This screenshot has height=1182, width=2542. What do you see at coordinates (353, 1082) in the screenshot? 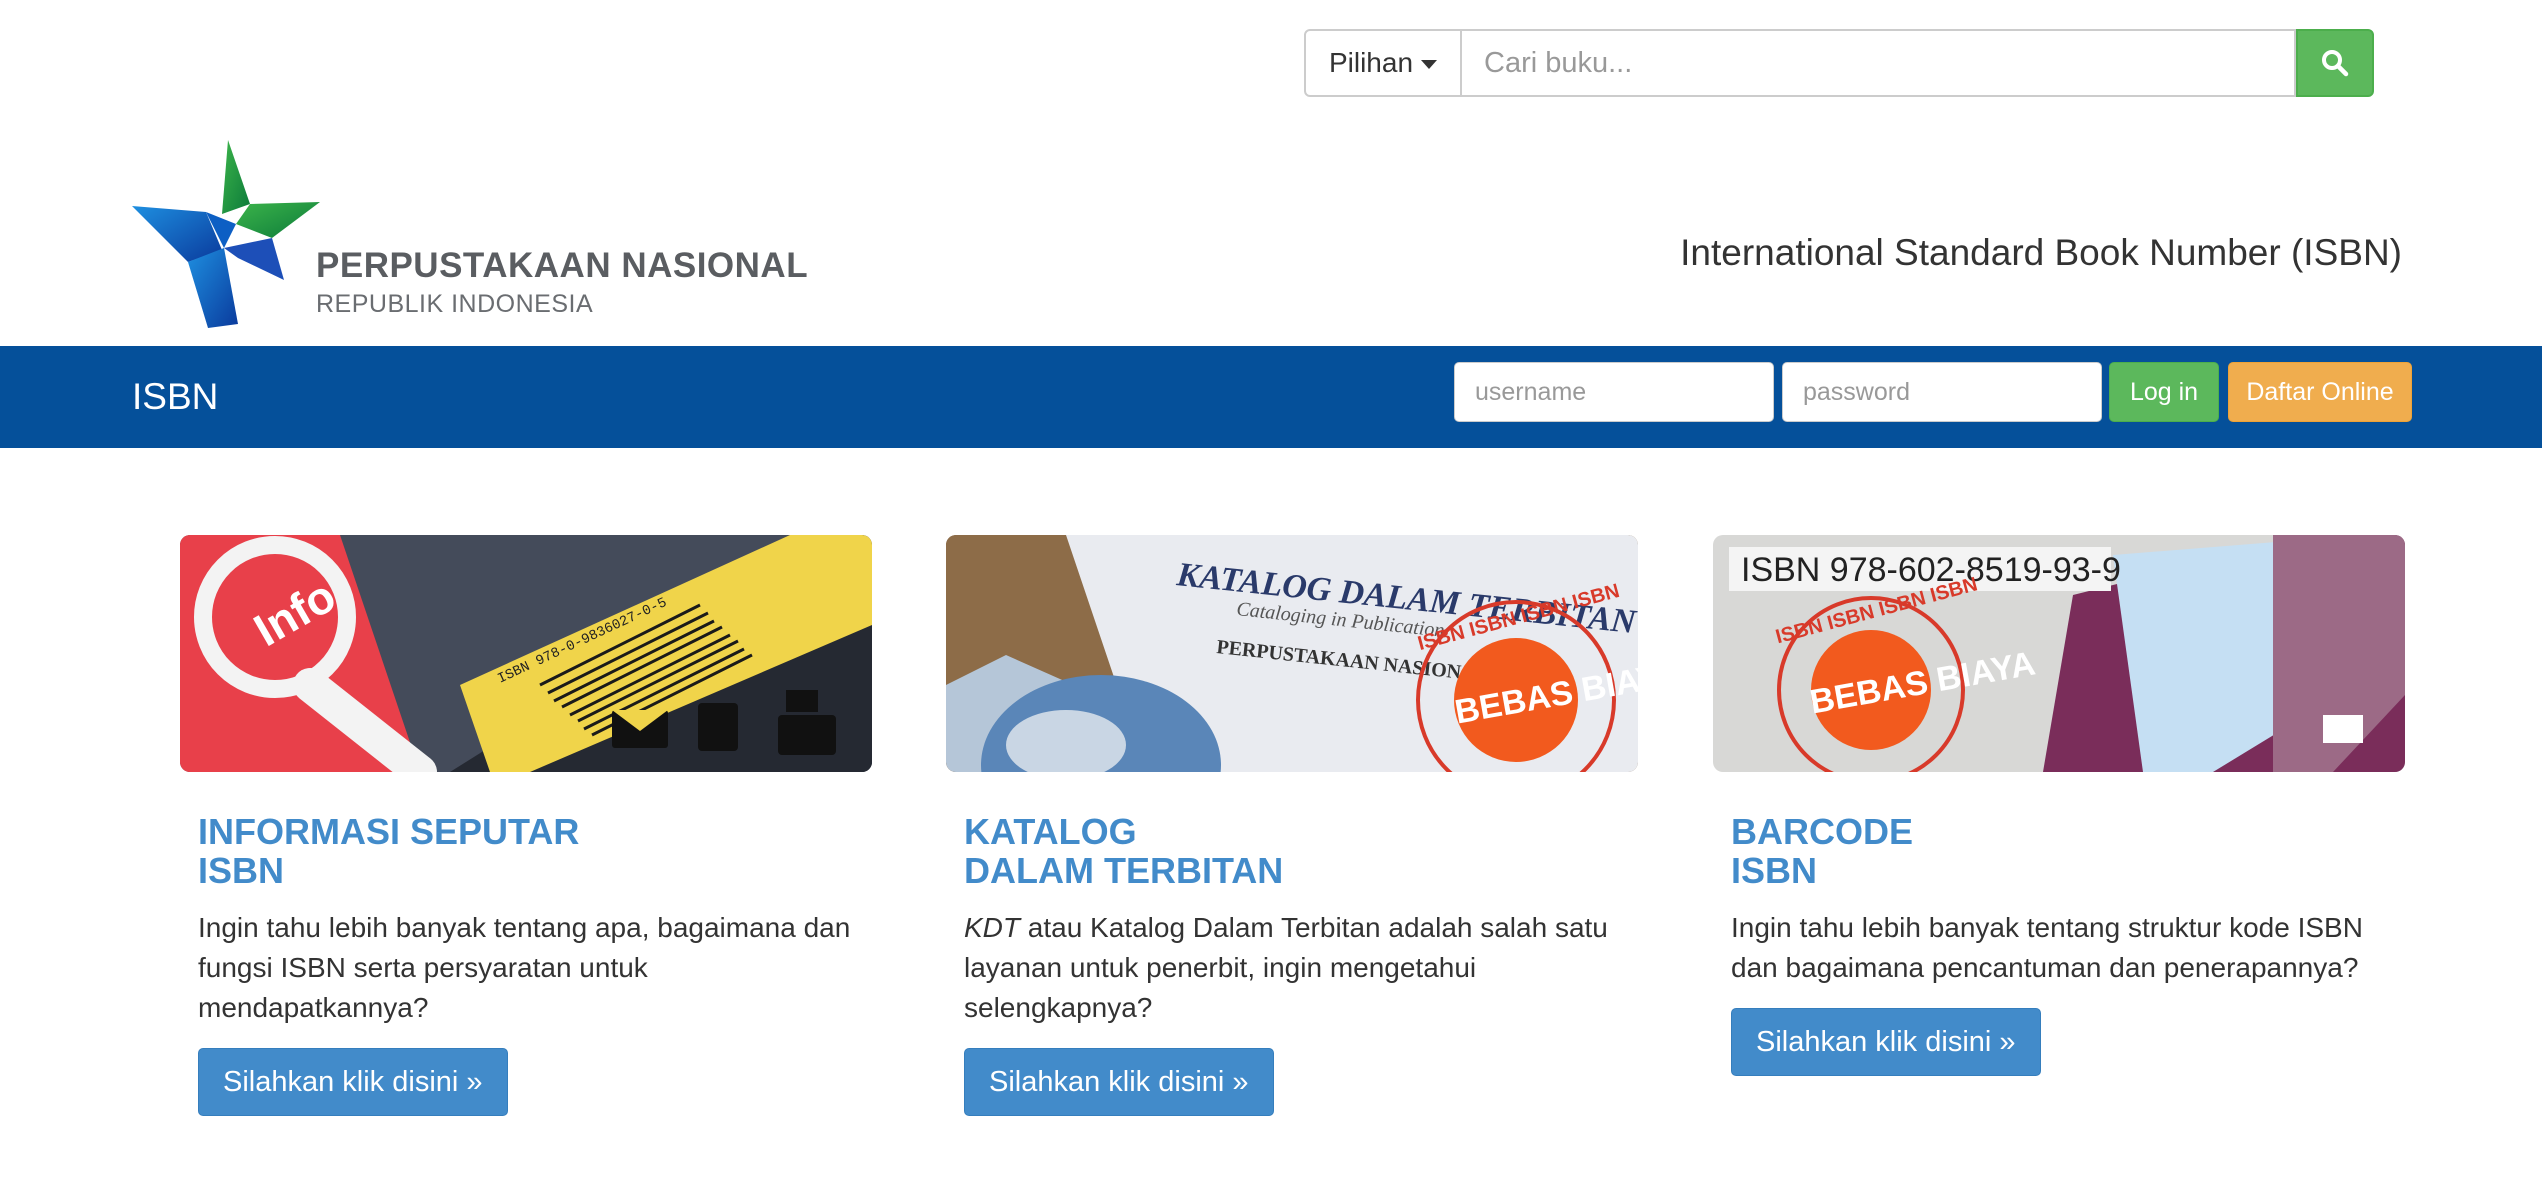
I see `card-informasi-button: Silahkan klik disini »` at bounding box center [353, 1082].